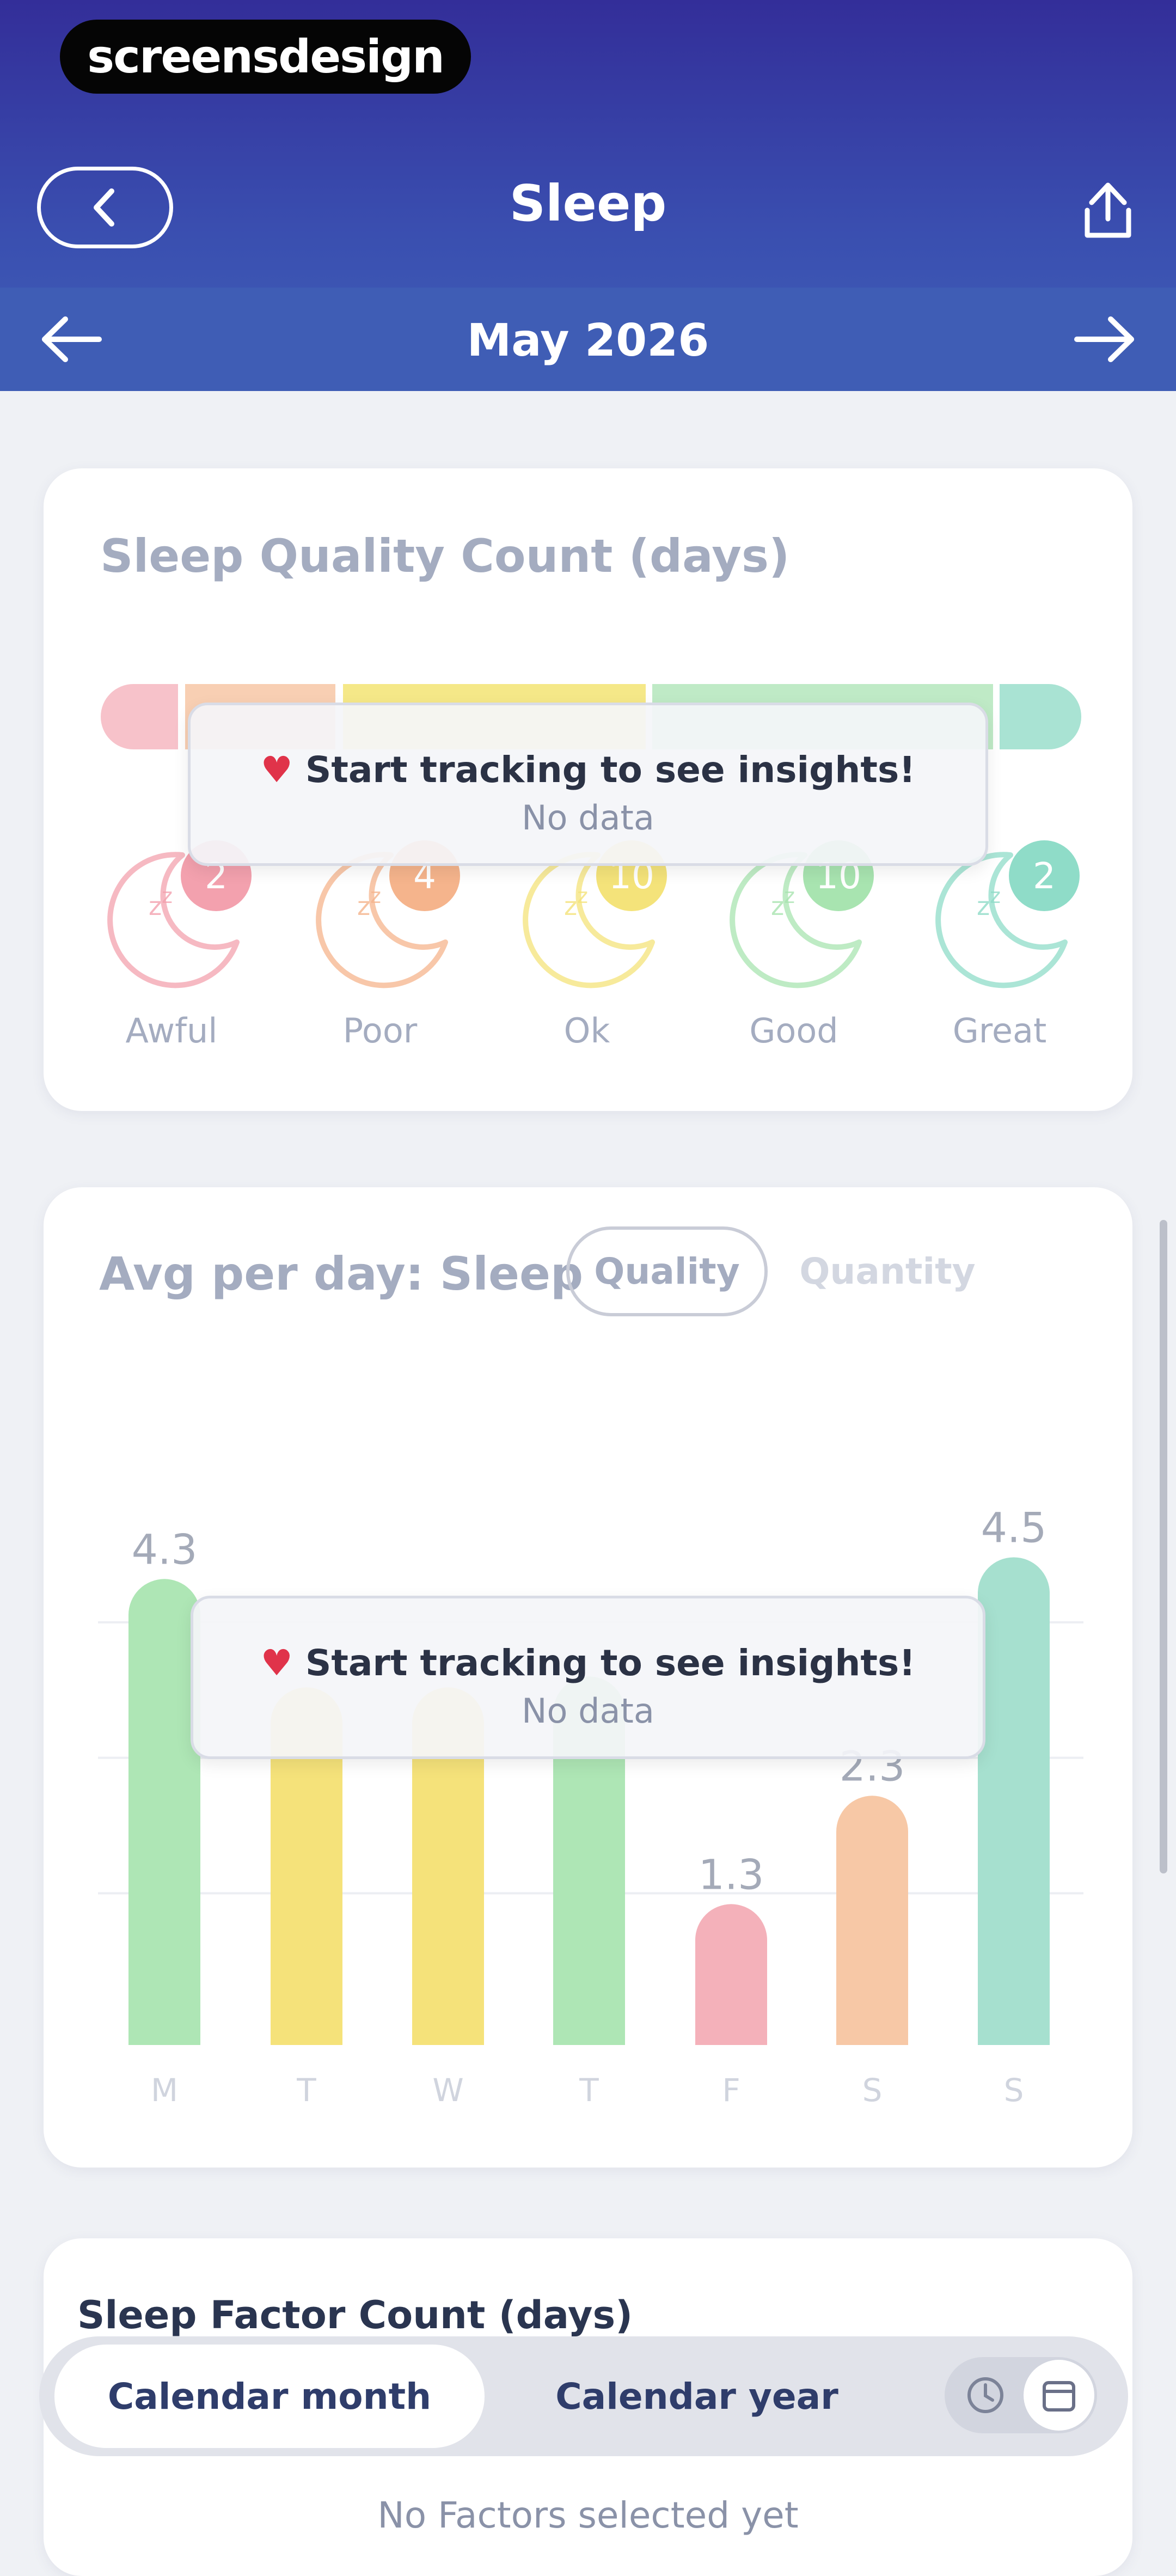 This screenshot has width=1176, height=2576. I want to click on chart-empty-state-message: ♥ Start tracking to see insights!, so click(588, 1663).